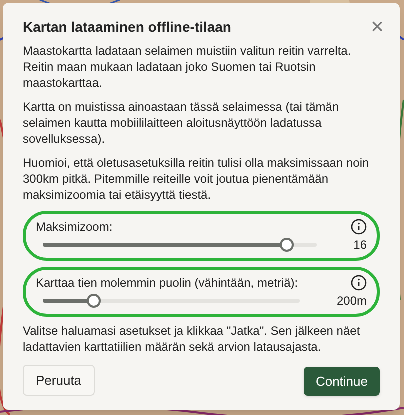 This screenshot has height=415, width=404. Describe the element at coordinates (181, 123) in the screenshot. I see `body-text: Kartta on muistissa ainoastaan tässä selaimessa (tai tämän selaimen kautta mobiililaitteen aloitusnäyttöön ladatussa sovelluksessa).` at that location.